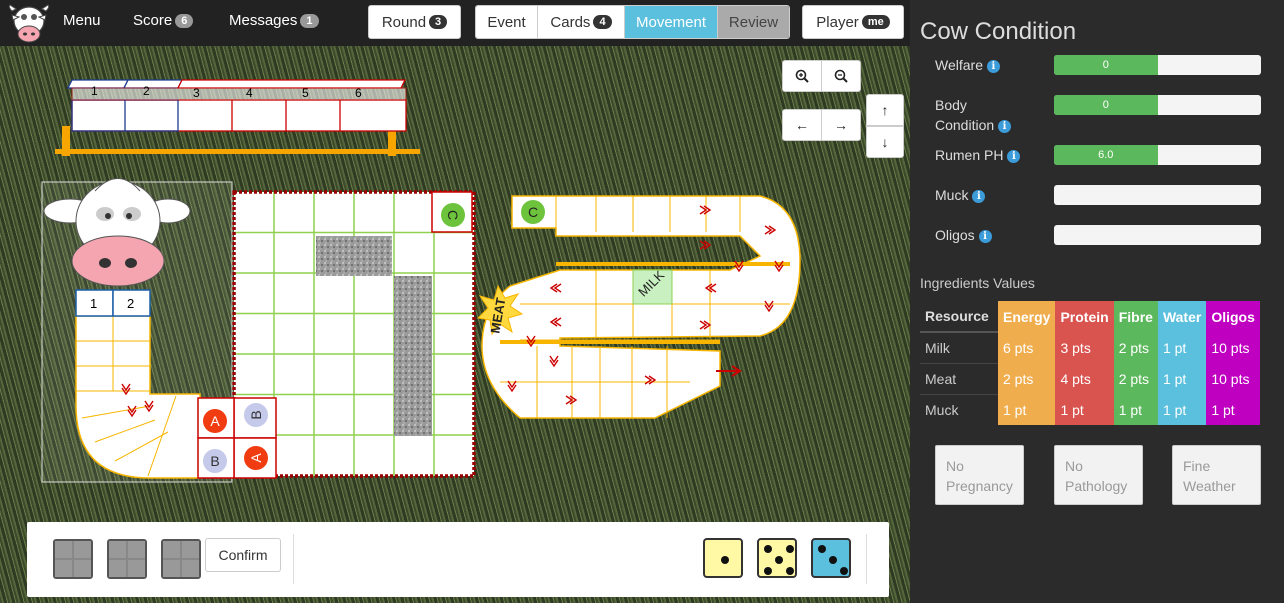 The width and height of the screenshot is (1284, 603). Describe the element at coordinates (866, 559) in the screenshot. I see `action-bar-divider-right` at that location.